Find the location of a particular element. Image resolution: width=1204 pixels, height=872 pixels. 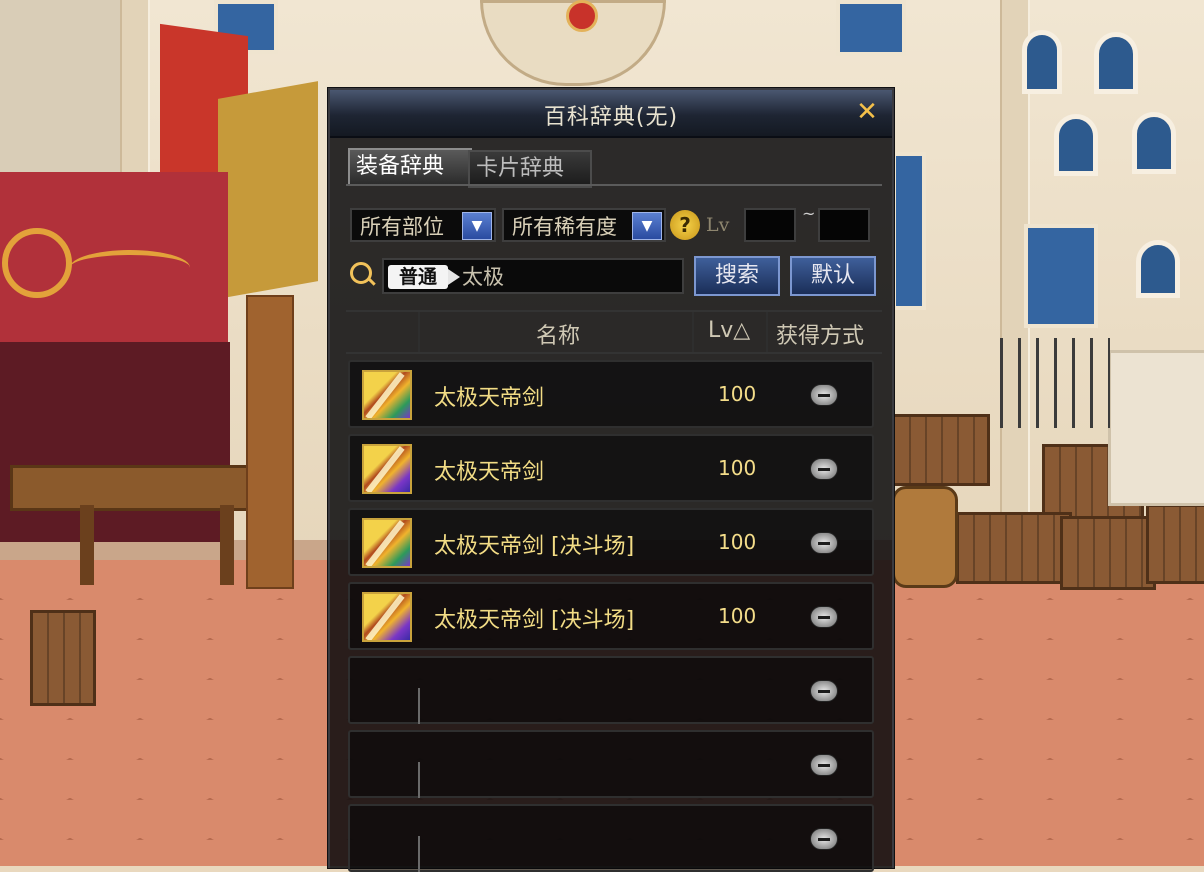

tab-equipment-dictionary: 装备辞典 is located at coordinates (410, 167).